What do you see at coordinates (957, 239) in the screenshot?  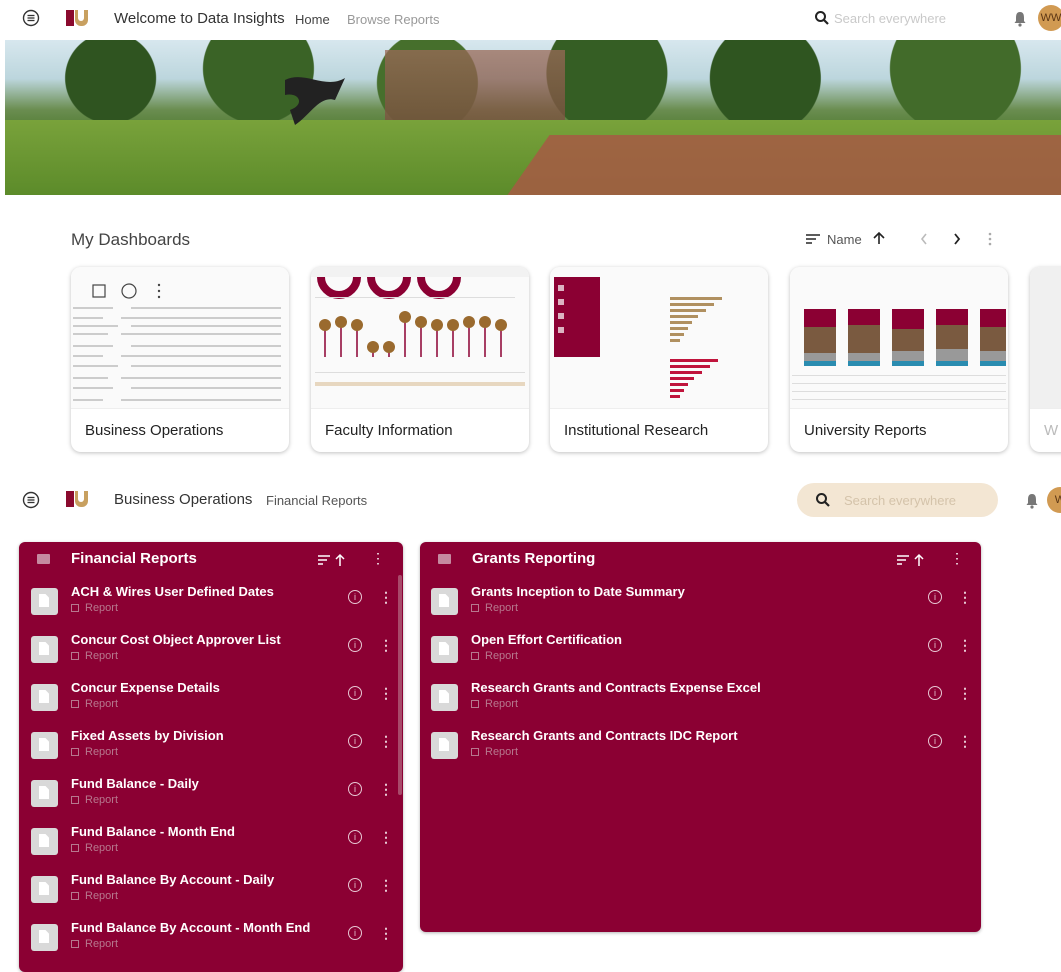 I see `chevron-right-icon` at bounding box center [957, 239].